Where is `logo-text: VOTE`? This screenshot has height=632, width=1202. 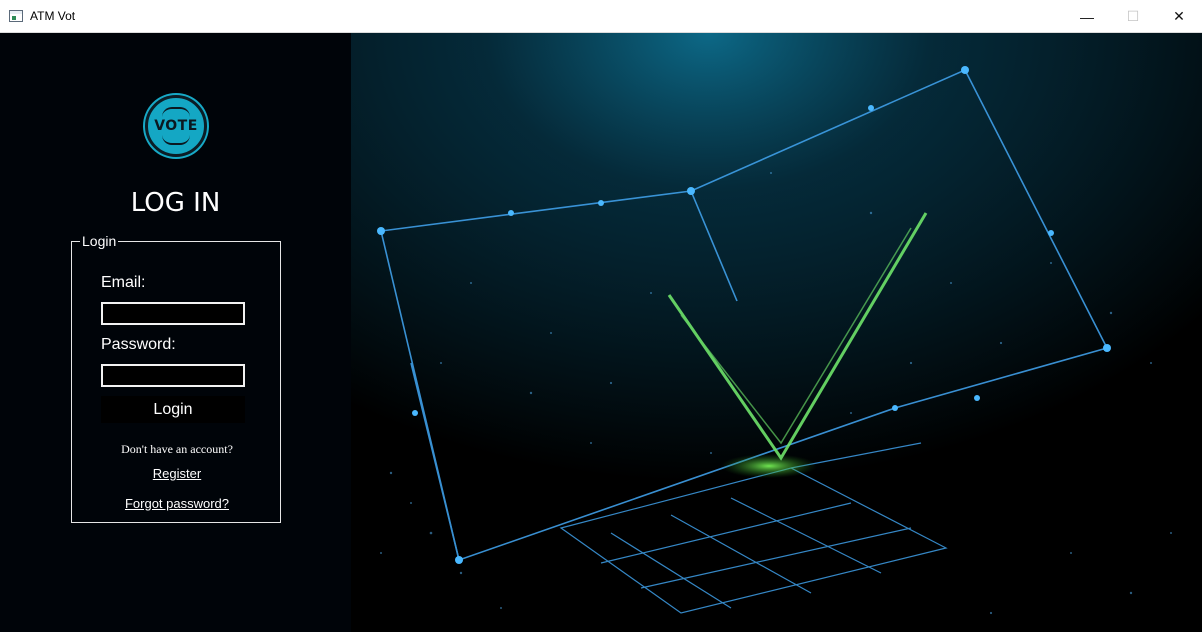 logo-text: VOTE is located at coordinates (176, 126).